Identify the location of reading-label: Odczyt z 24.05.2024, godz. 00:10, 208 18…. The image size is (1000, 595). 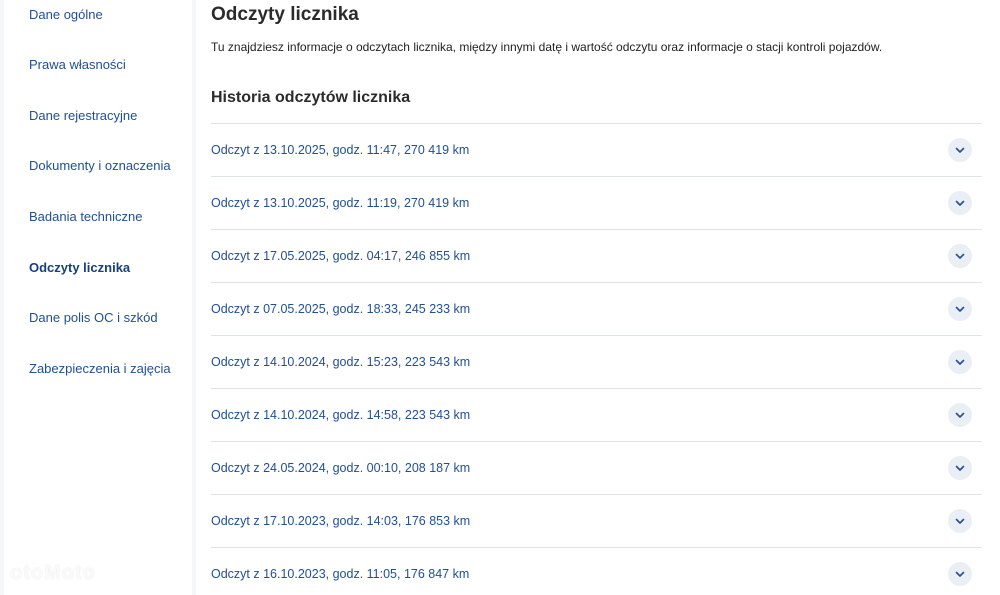
(340, 468).